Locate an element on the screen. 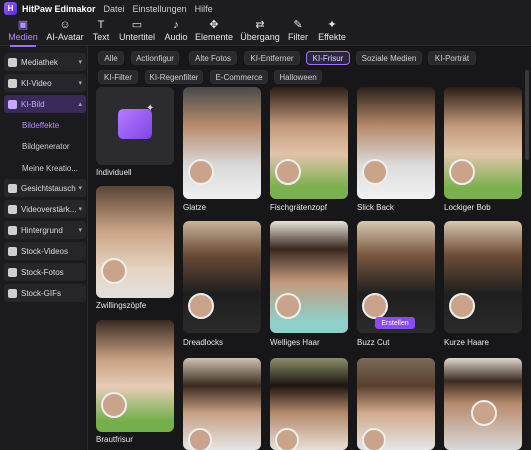 The width and height of the screenshot is (531, 450). tab-uebergang: ⇄ Übergang is located at coordinates (260, 32).